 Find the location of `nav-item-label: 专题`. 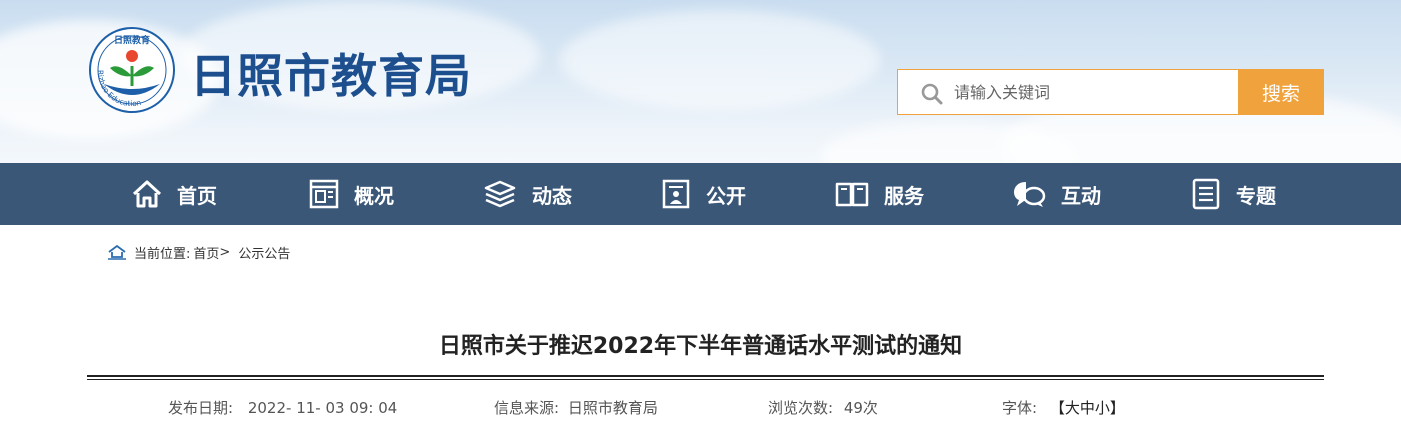

nav-item-label: 专题 is located at coordinates (1256, 195).